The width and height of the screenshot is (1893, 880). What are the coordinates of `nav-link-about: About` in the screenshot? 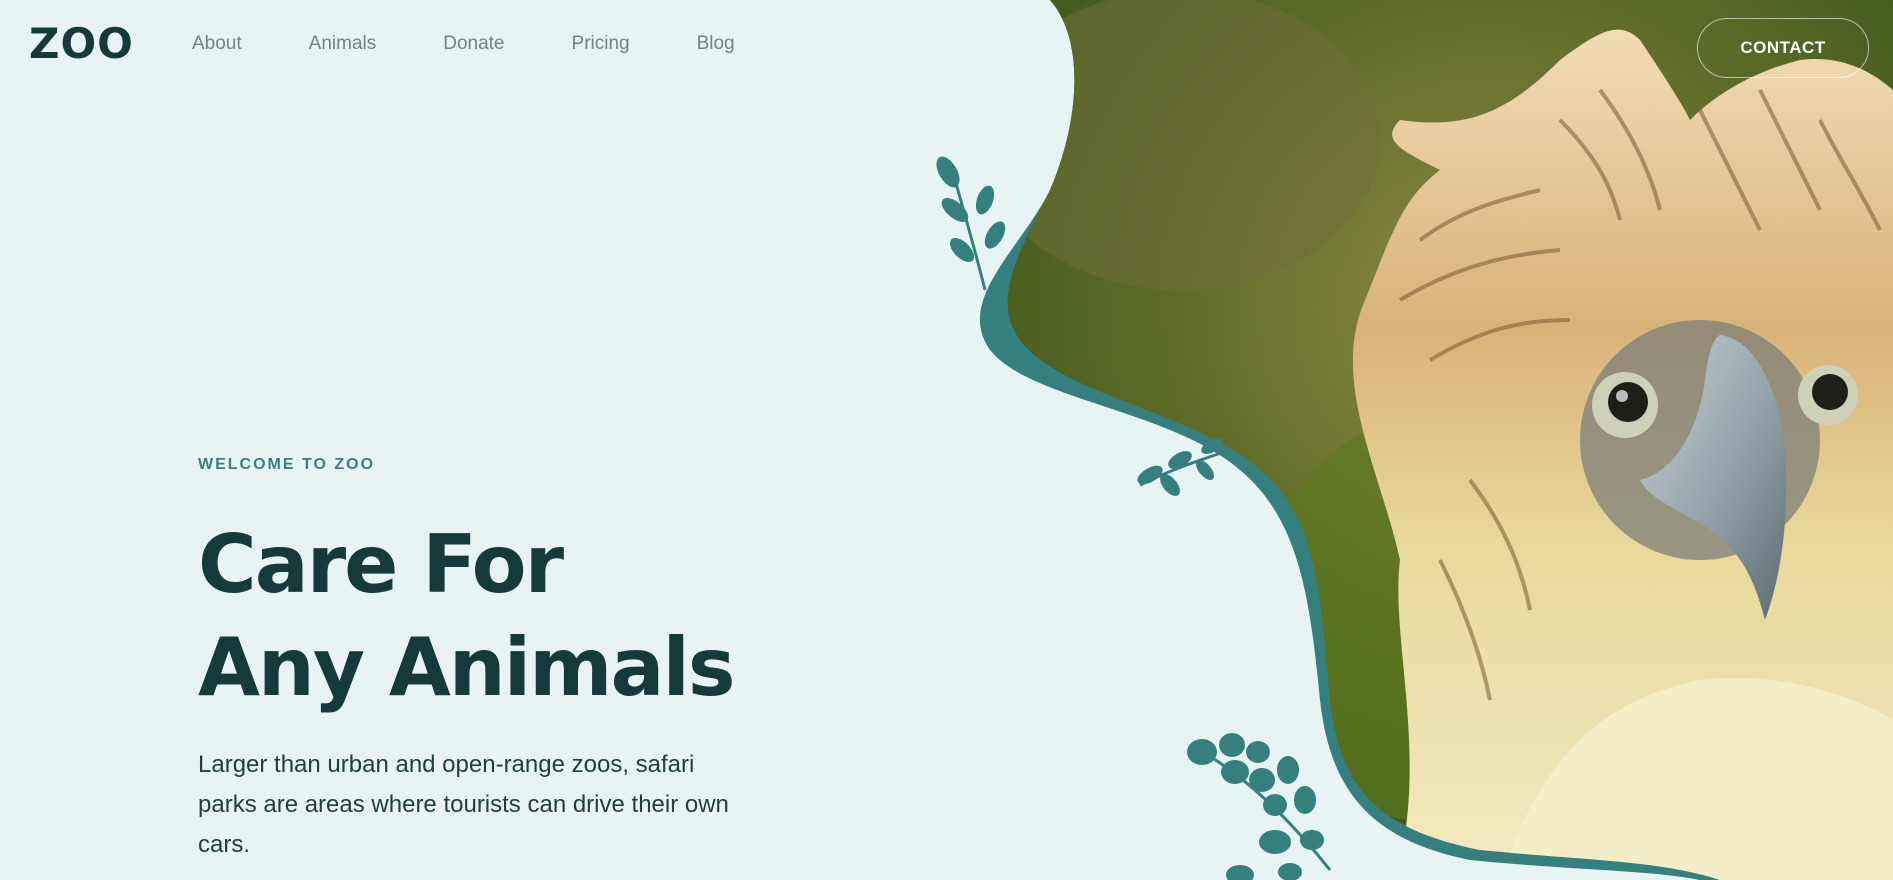 It's located at (217, 44).